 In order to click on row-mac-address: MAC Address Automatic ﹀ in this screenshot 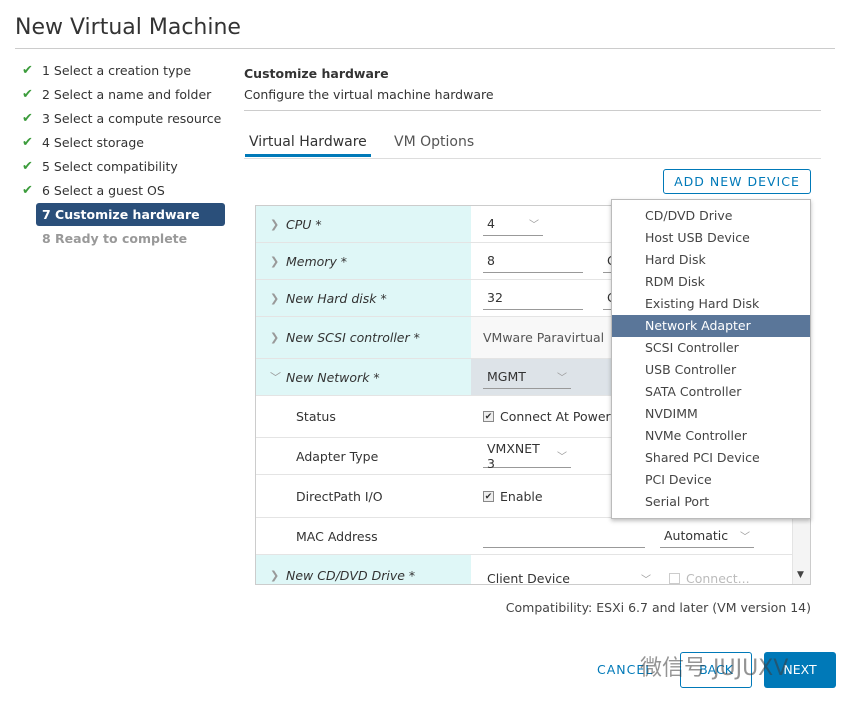, I will do `click(525, 536)`.